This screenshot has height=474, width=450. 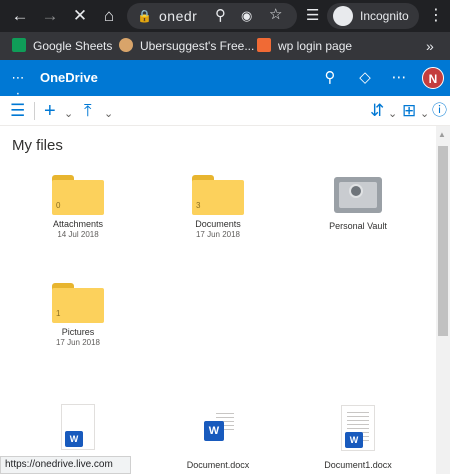 What do you see at coordinates (80, 16) in the screenshot?
I see `stop-loading-icon: ✕` at bounding box center [80, 16].